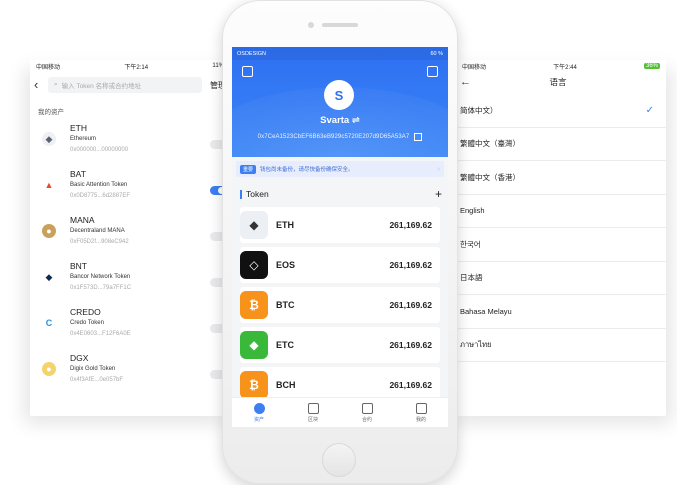 Image resolution: width=677 pixels, height=485 pixels. What do you see at coordinates (339, 460) in the screenshot?
I see `home-button` at bounding box center [339, 460].